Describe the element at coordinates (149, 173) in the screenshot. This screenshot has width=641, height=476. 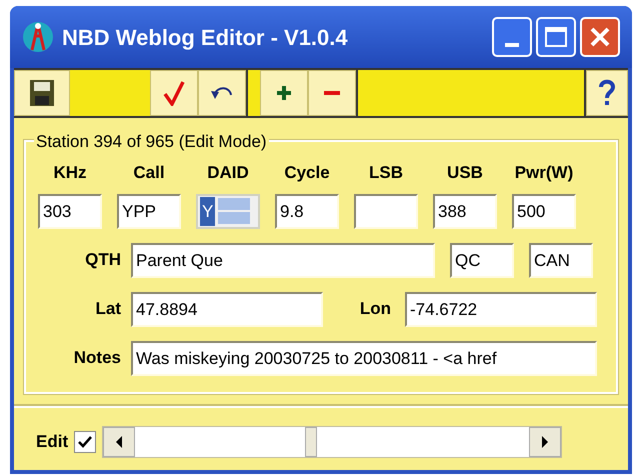
I see `column-label: Call` at that location.